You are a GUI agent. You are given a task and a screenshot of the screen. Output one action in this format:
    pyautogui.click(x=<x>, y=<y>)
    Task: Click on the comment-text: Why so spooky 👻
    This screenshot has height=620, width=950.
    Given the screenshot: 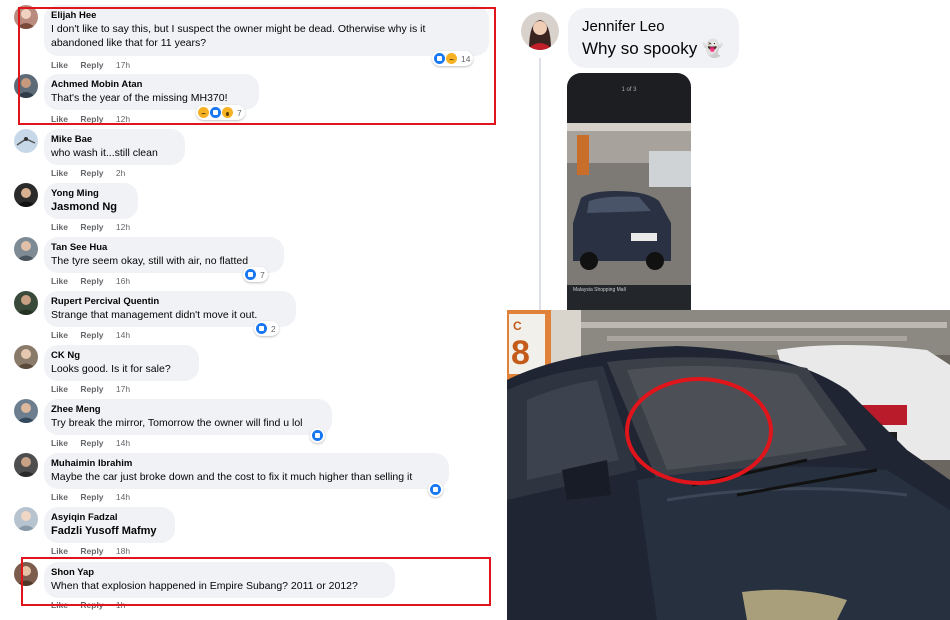 What is the action you would take?
    pyautogui.click(x=653, y=48)
    